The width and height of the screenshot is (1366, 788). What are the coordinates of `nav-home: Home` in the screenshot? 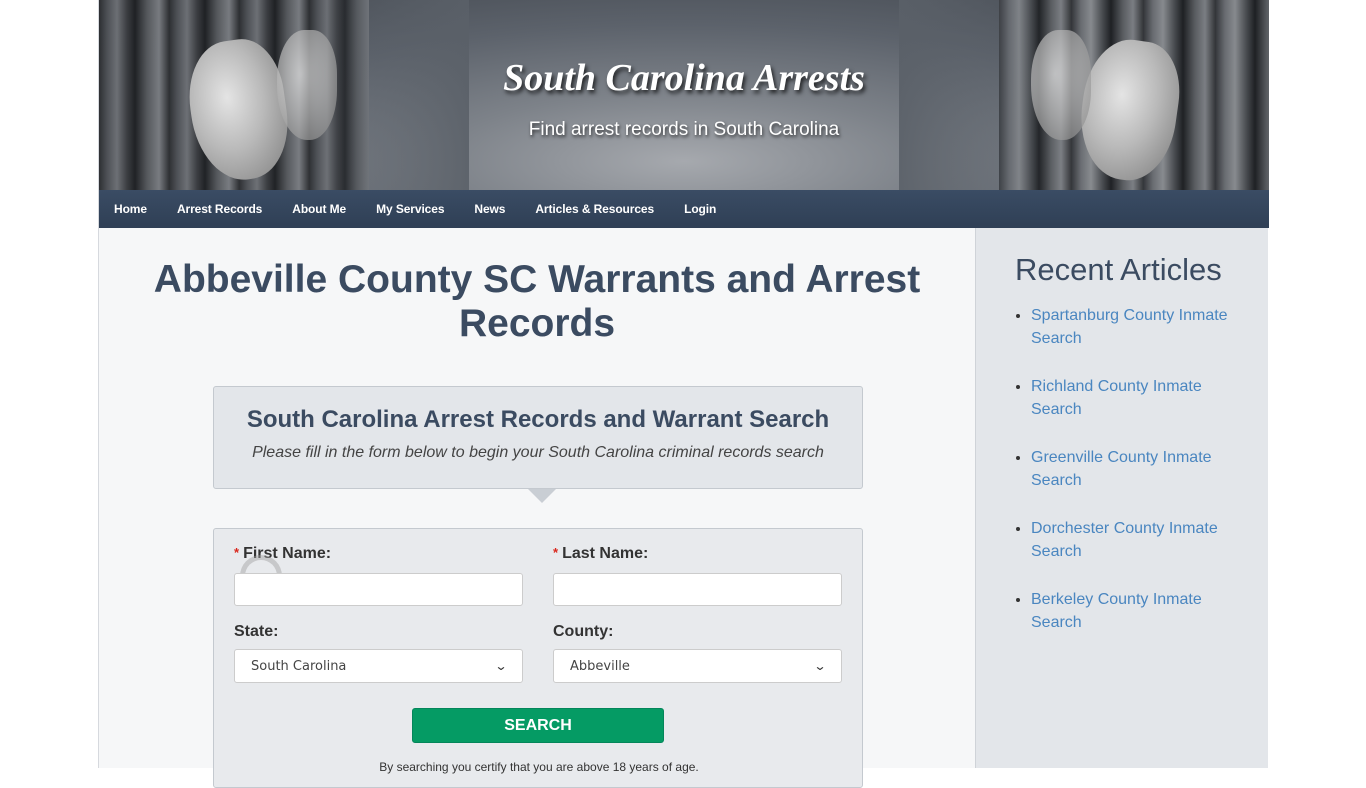 It's located at (130, 209).